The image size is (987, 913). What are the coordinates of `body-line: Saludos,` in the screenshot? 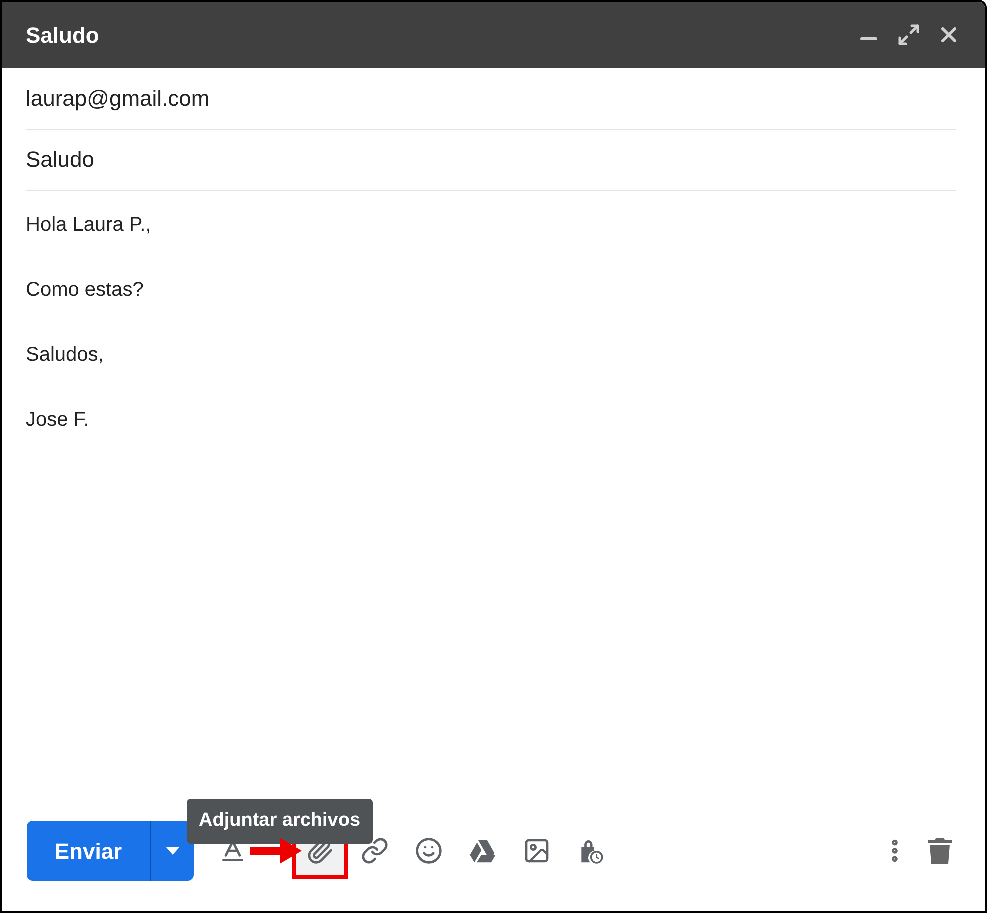 It's located at (65, 355).